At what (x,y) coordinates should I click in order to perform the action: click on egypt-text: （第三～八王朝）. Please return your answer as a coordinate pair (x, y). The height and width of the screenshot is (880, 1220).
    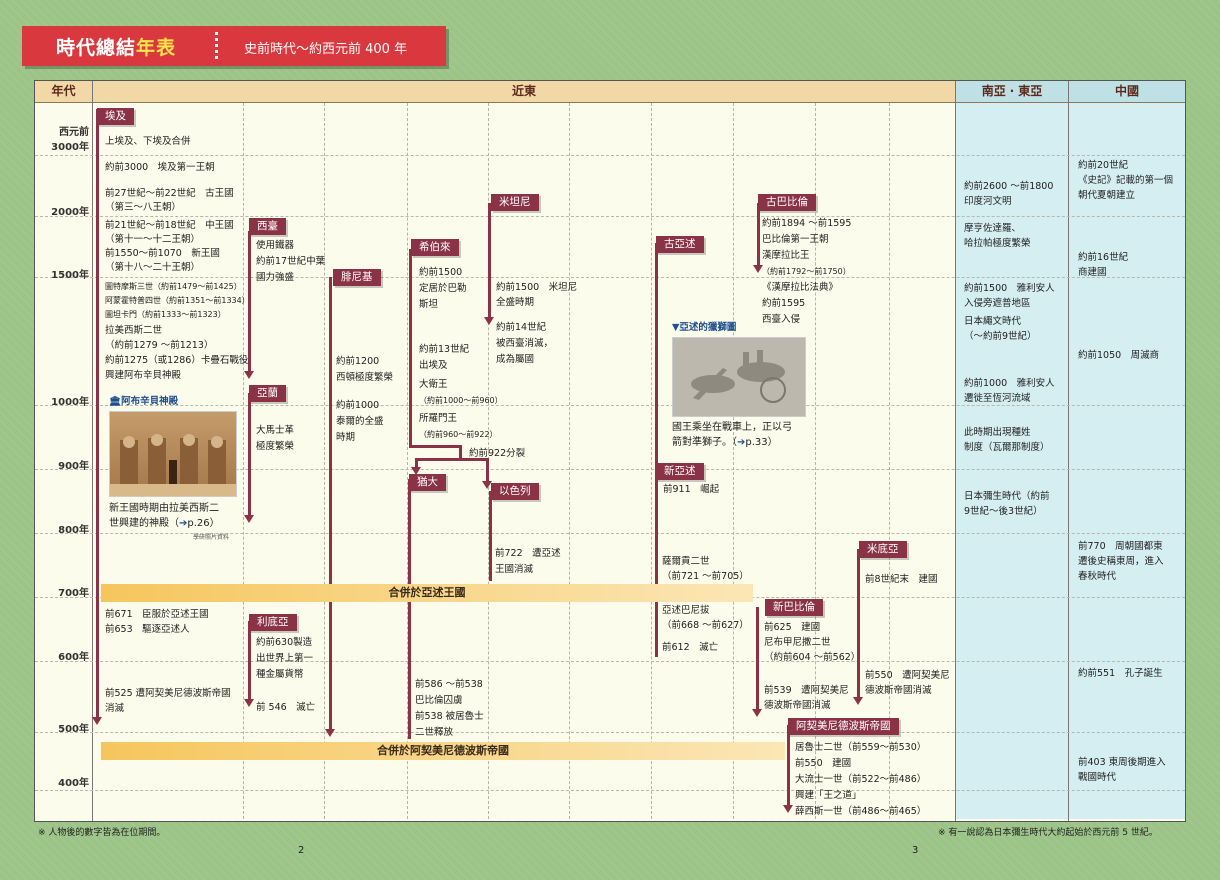
    Looking at the image, I should click on (143, 207).